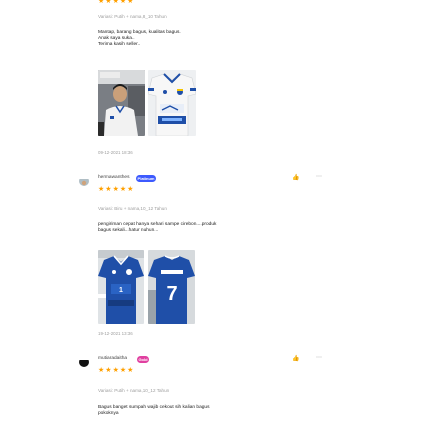 Image resolution: width=424 pixels, height=424 pixels. I want to click on review-photo: 1, so click(121, 287).